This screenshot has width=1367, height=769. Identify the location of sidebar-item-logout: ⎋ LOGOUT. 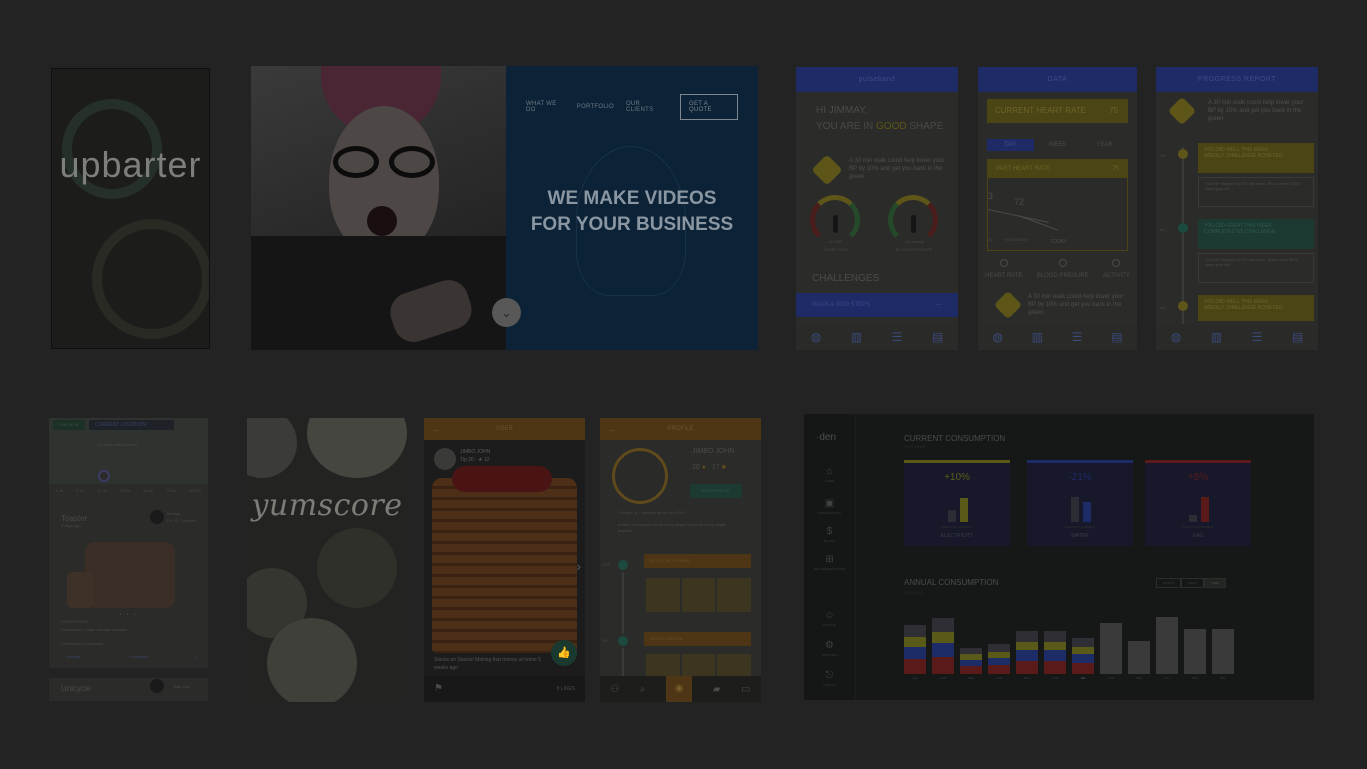
(829, 678).